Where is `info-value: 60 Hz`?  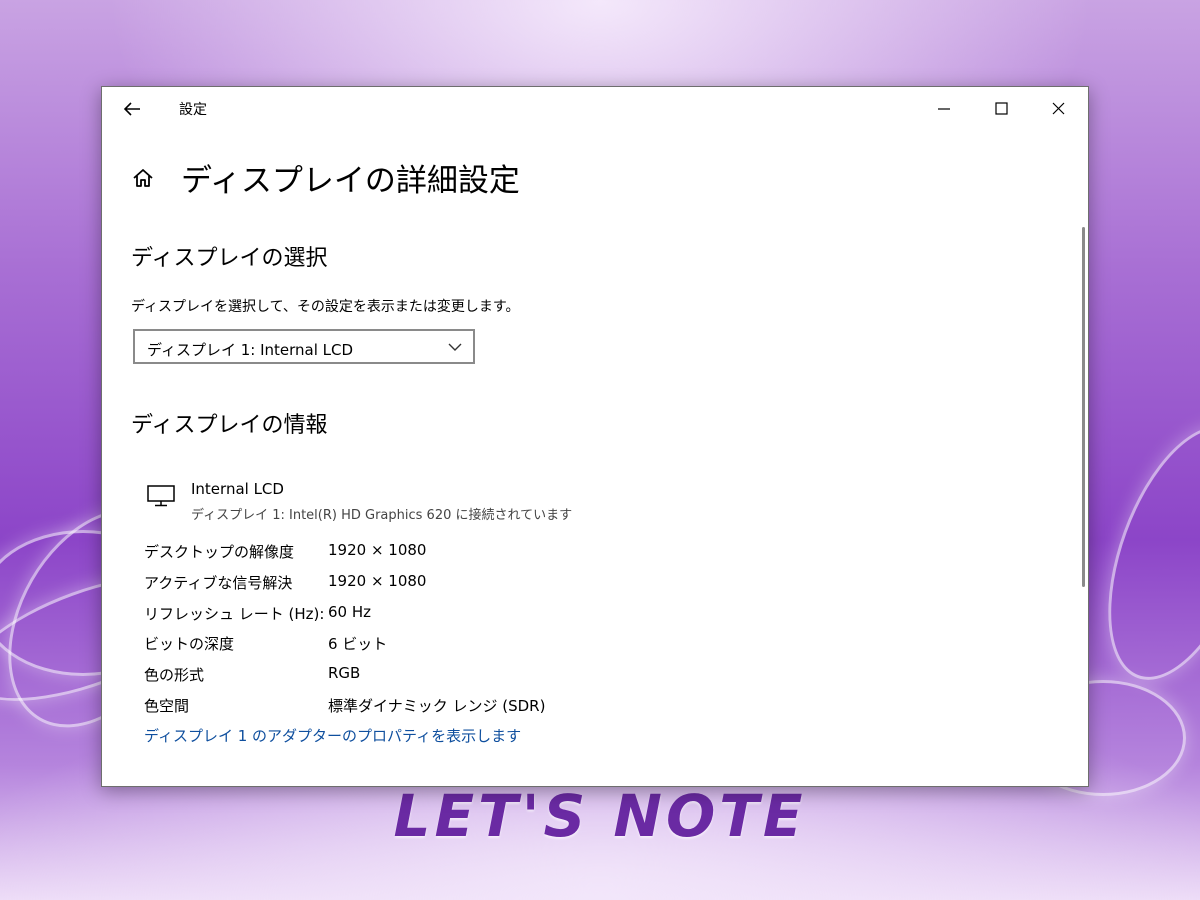 info-value: 60 Hz is located at coordinates (350, 612).